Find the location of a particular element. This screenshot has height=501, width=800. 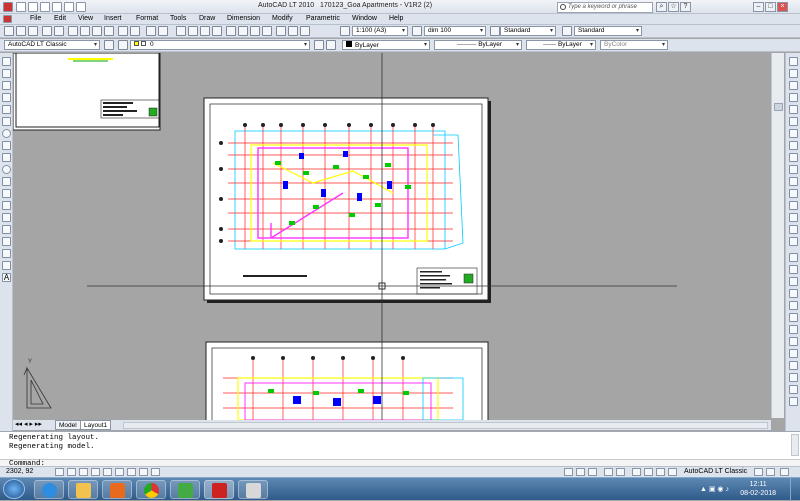

toolbar-lock-icon is located at coordinates (758, 472).